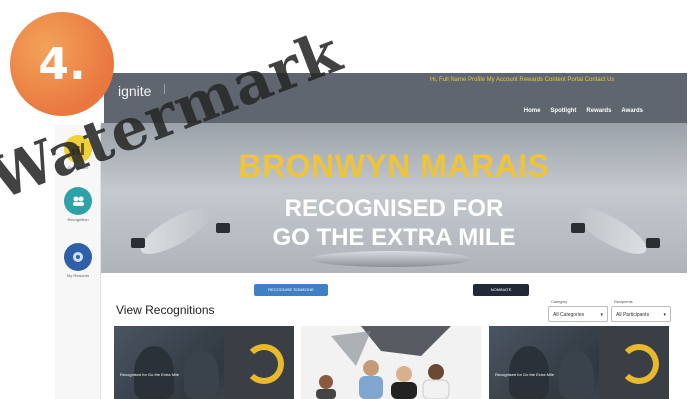 This screenshot has height=399, width=691. Describe the element at coordinates (291, 290) in the screenshot. I see `recognise-button: RECOGNISE SOMEONE` at that location.